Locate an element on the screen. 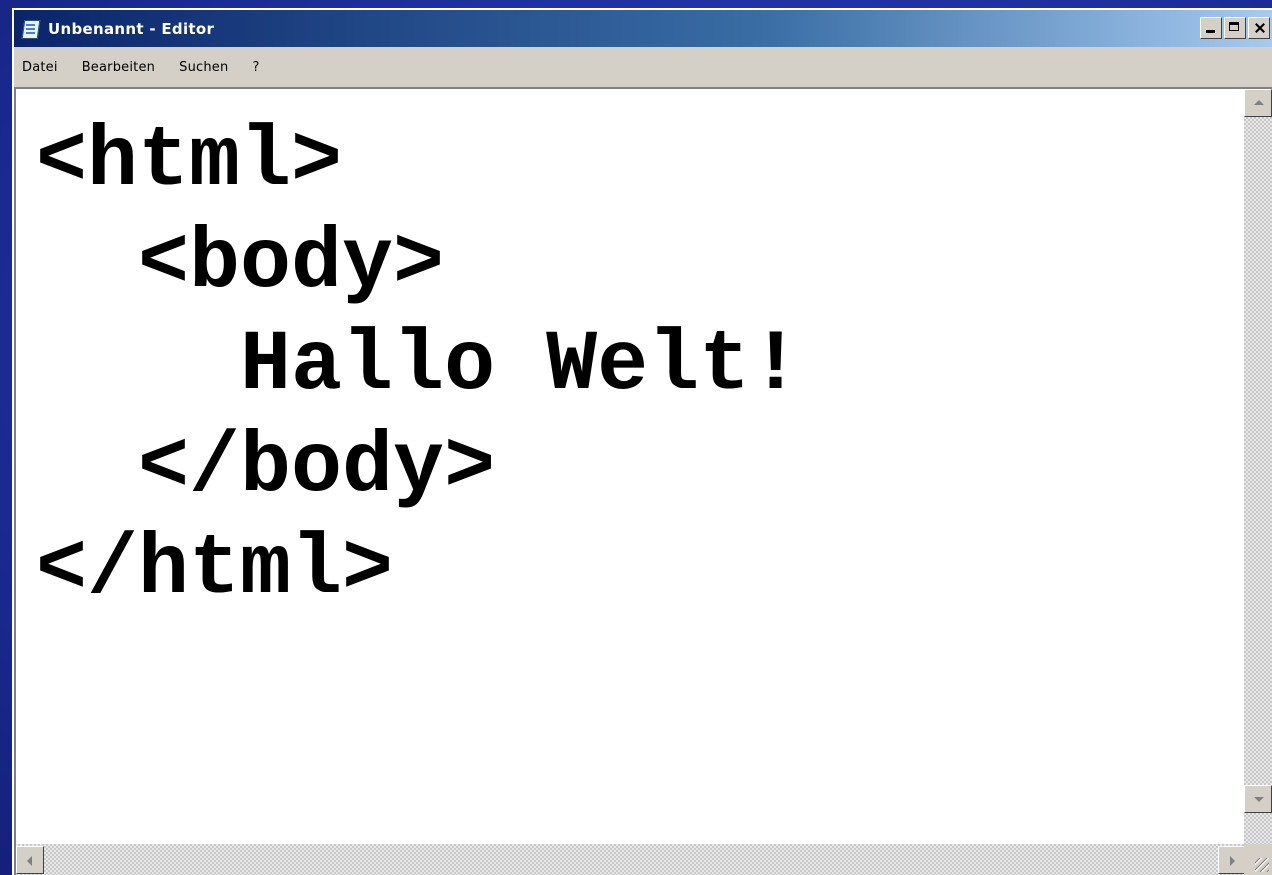  arrow-right-icon is located at coordinates (1232, 861).